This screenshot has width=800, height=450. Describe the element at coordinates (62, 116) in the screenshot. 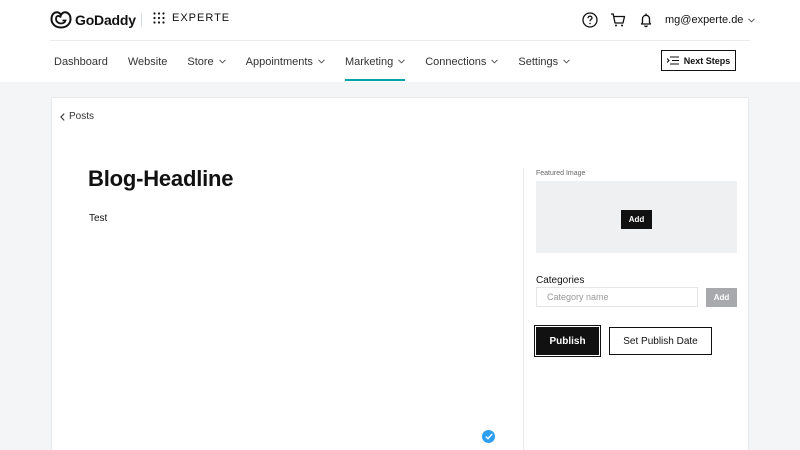

I see `chevron-left-icon` at that location.